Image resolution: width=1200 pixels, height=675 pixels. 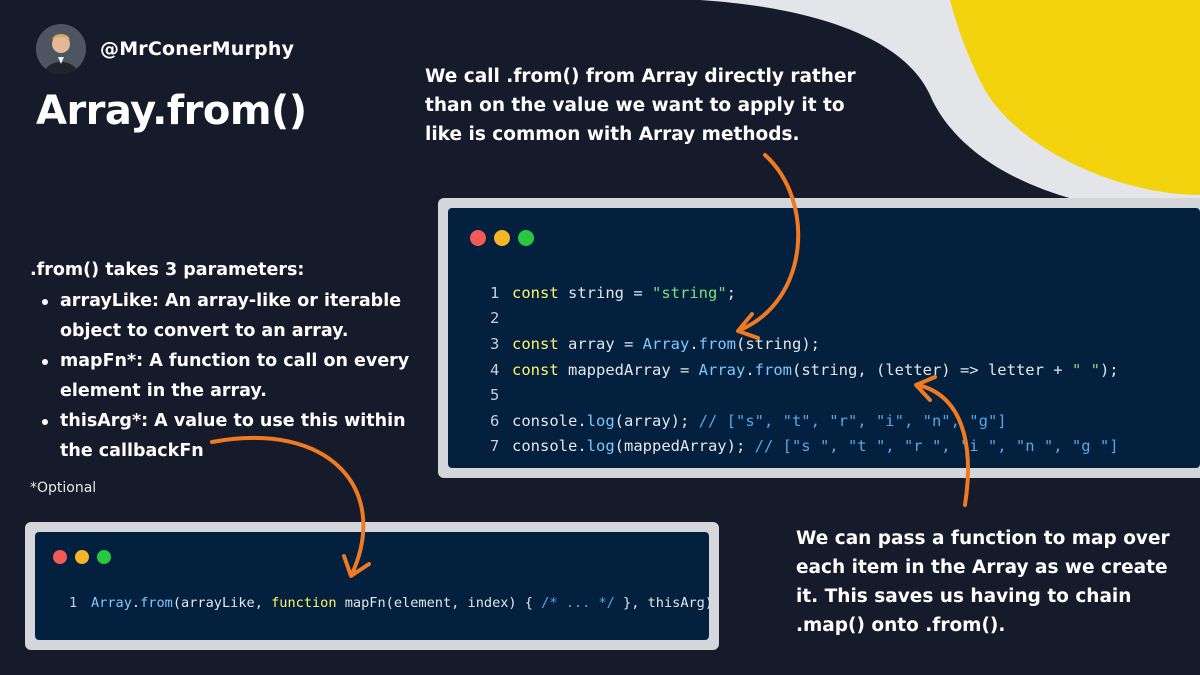 What do you see at coordinates (1085, 369) in the screenshot?
I see `code-token: " "` at bounding box center [1085, 369].